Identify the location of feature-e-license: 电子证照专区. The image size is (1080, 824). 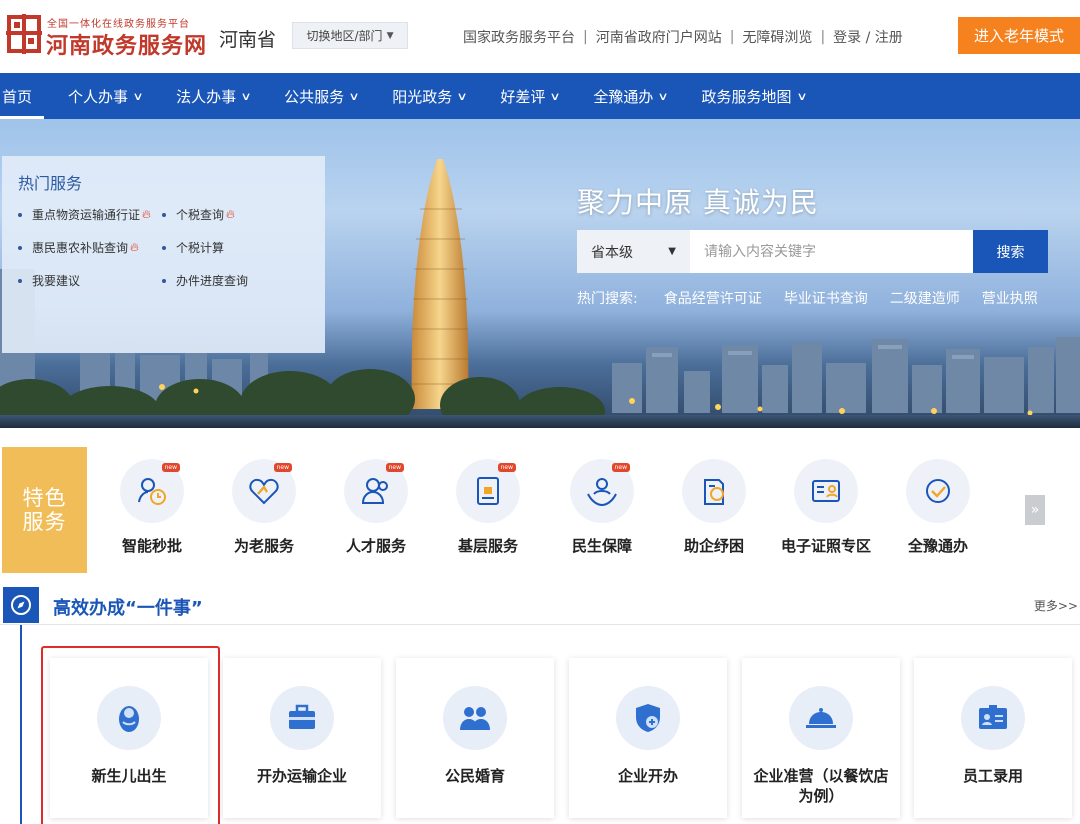
(826, 507).